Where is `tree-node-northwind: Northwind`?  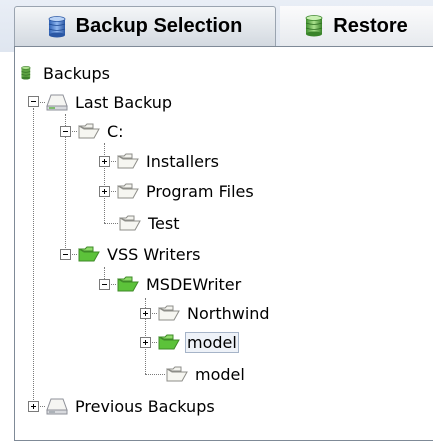 tree-node-northwind: Northwind is located at coordinates (215, 313).